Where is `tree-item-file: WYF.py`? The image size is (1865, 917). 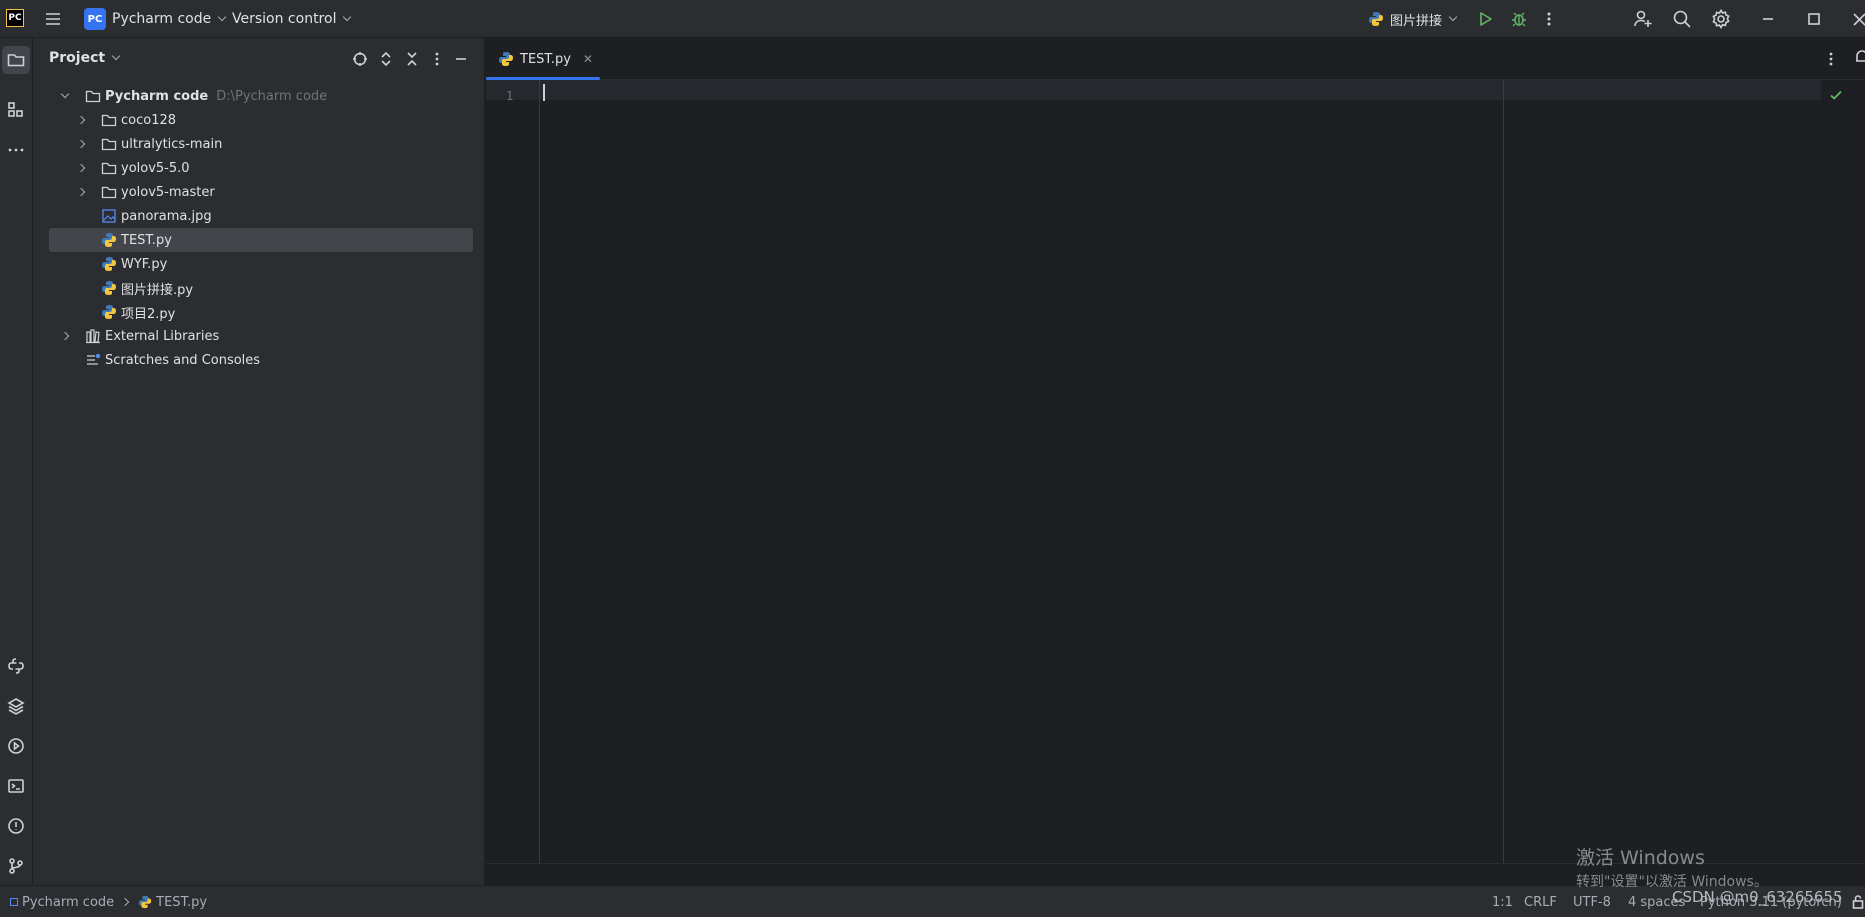
tree-item-file: WYF.py is located at coordinates (261, 264).